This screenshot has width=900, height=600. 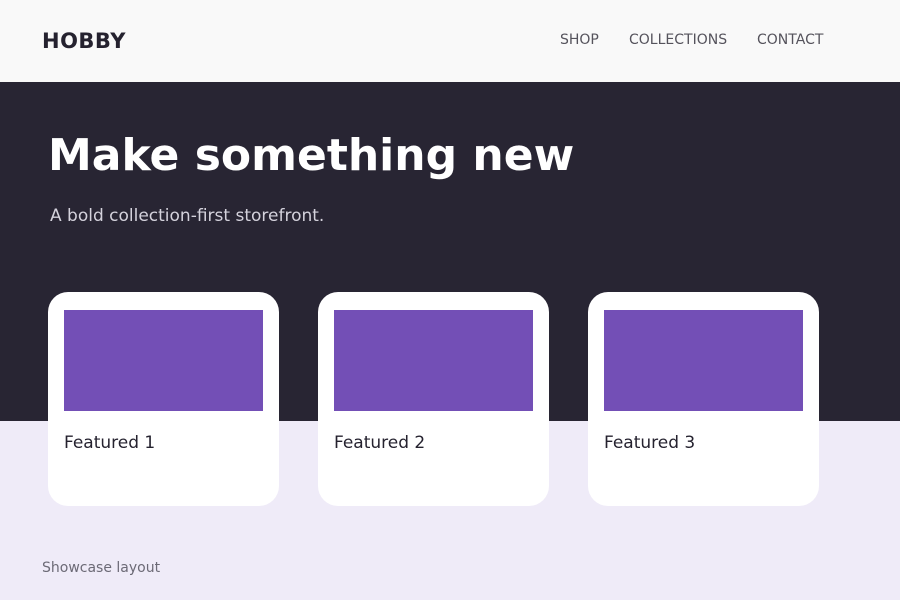 What do you see at coordinates (678, 40) in the screenshot?
I see `nav-link-collections: COLLECTIONS` at bounding box center [678, 40].